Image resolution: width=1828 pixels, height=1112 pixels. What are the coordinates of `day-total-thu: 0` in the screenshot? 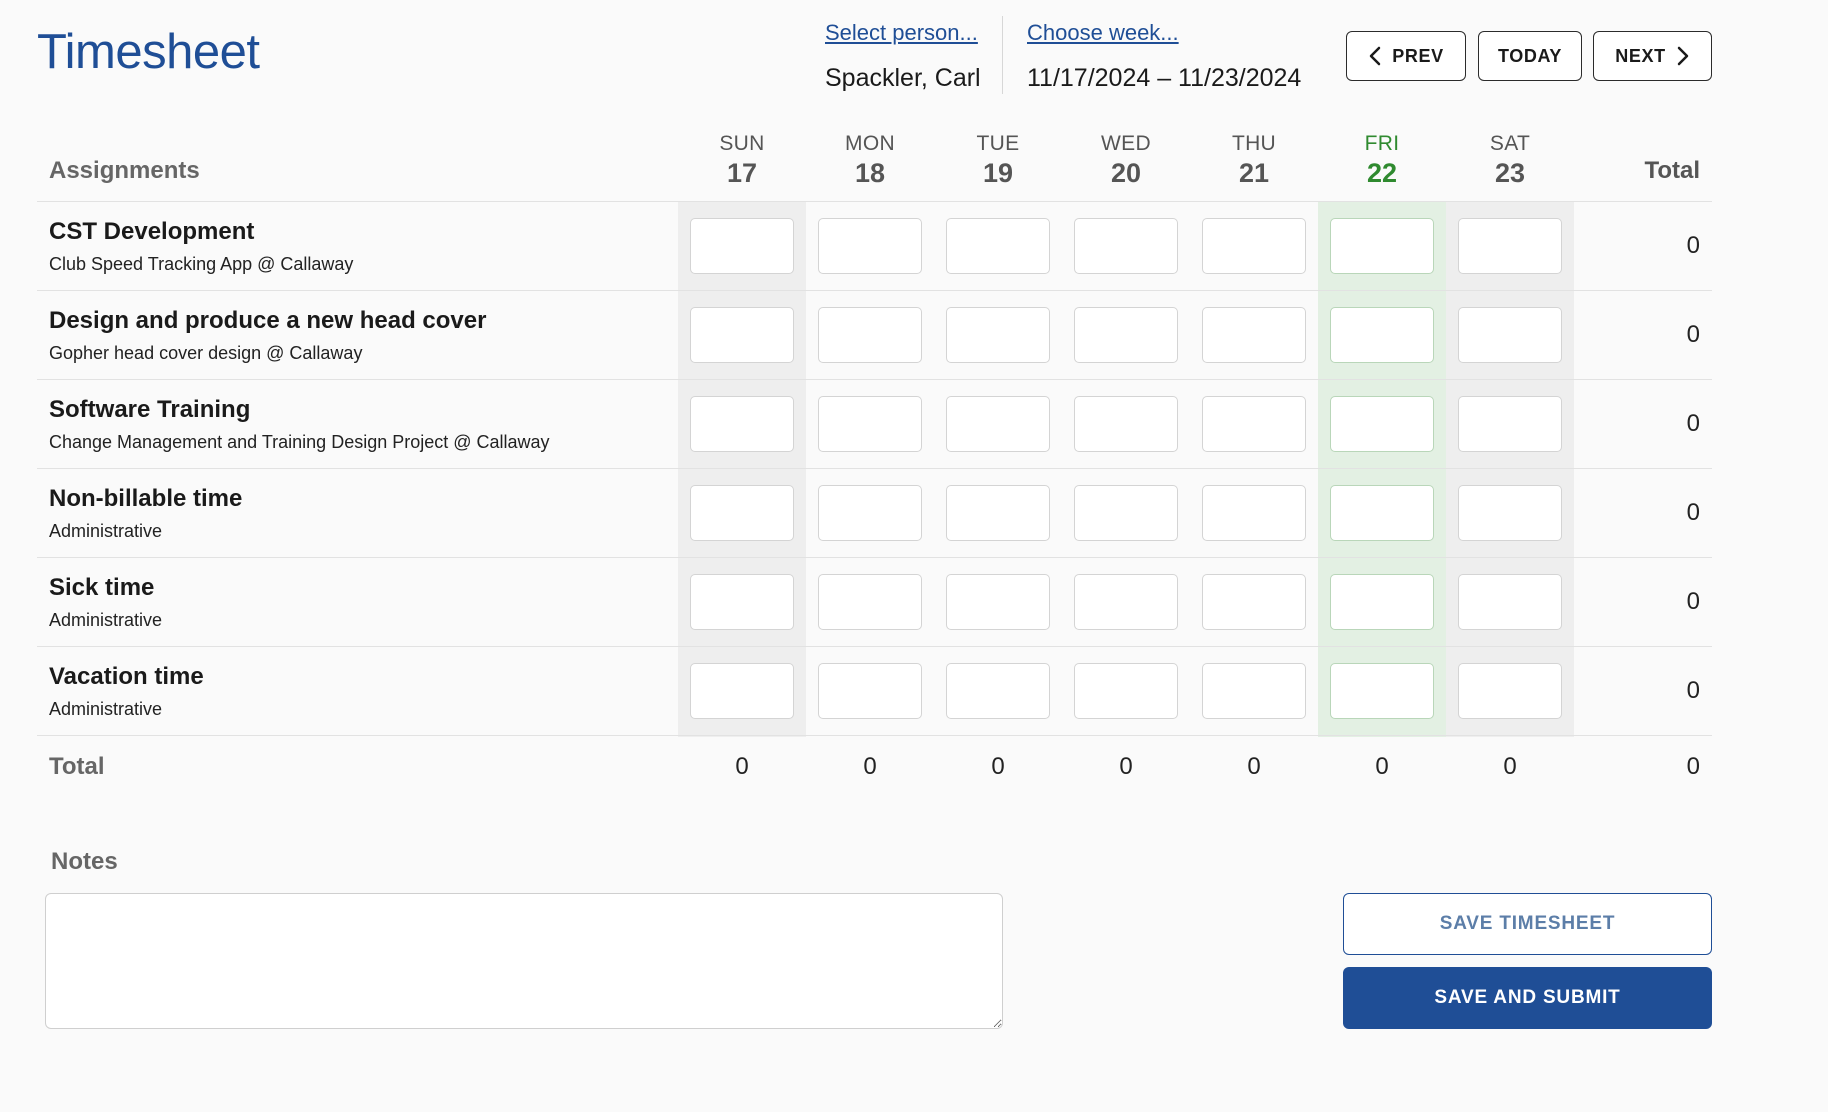 It's located at (1254, 766).